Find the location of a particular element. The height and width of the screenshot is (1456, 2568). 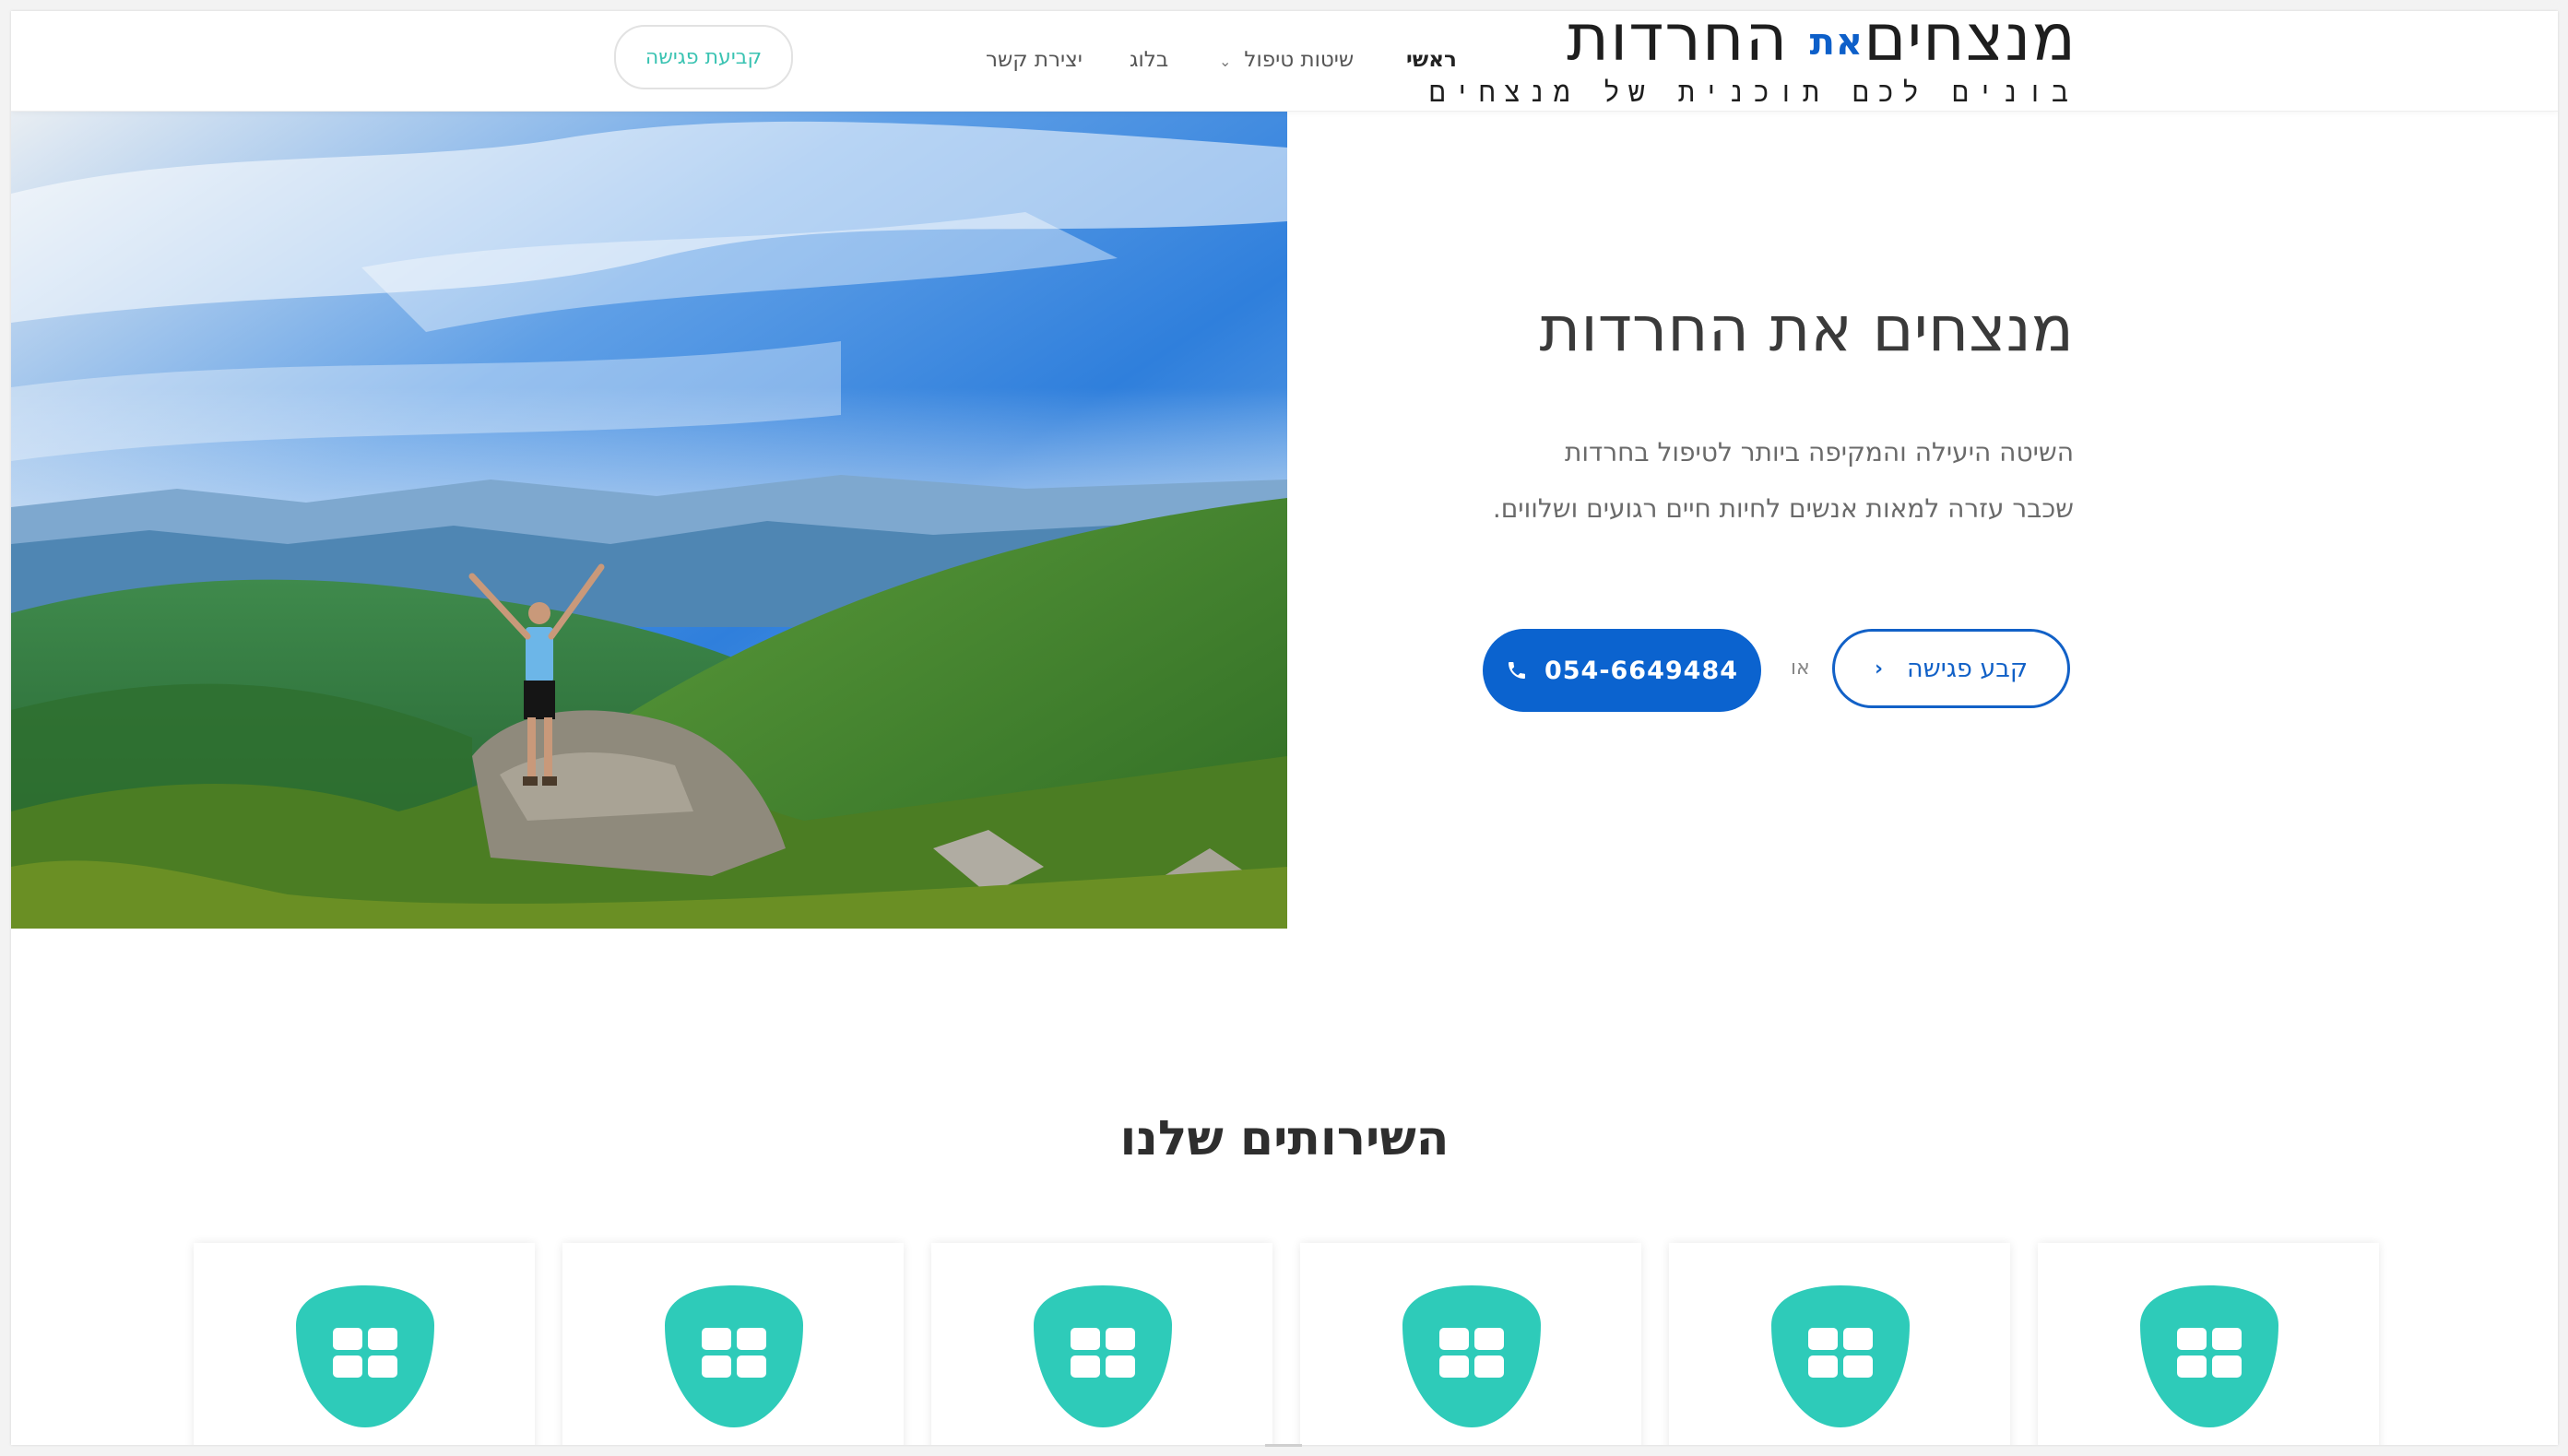

services-title: השירותים שלנו is located at coordinates (1285, 1139).